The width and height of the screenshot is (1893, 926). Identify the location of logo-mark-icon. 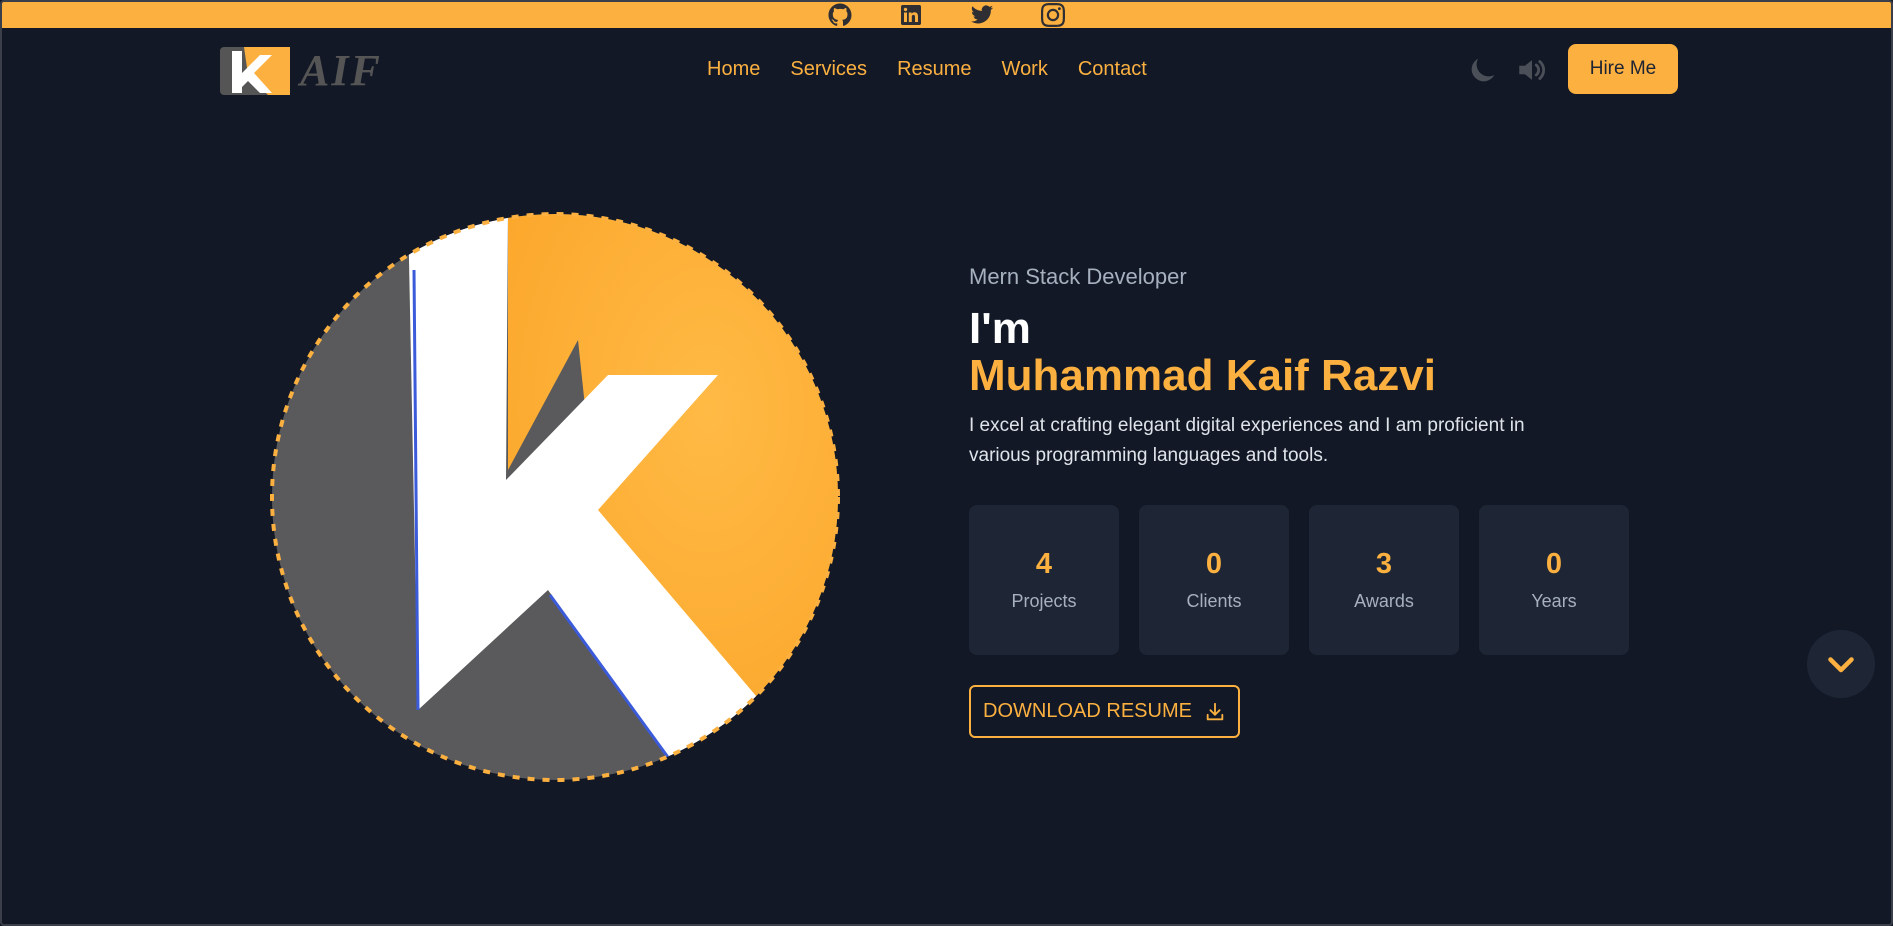
(255, 71).